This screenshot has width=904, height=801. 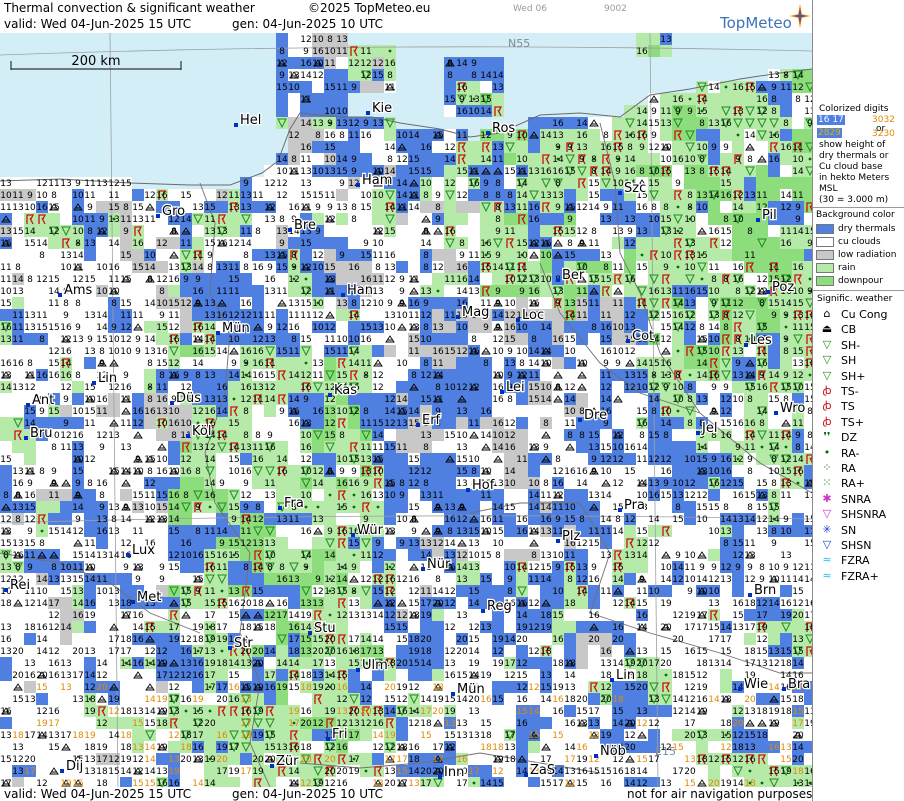 What do you see at coordinates (369, 8) in the screenshot?
I see `copyright-text: ©2025 TopMeteo.eu` at bounding box center [369, 8].